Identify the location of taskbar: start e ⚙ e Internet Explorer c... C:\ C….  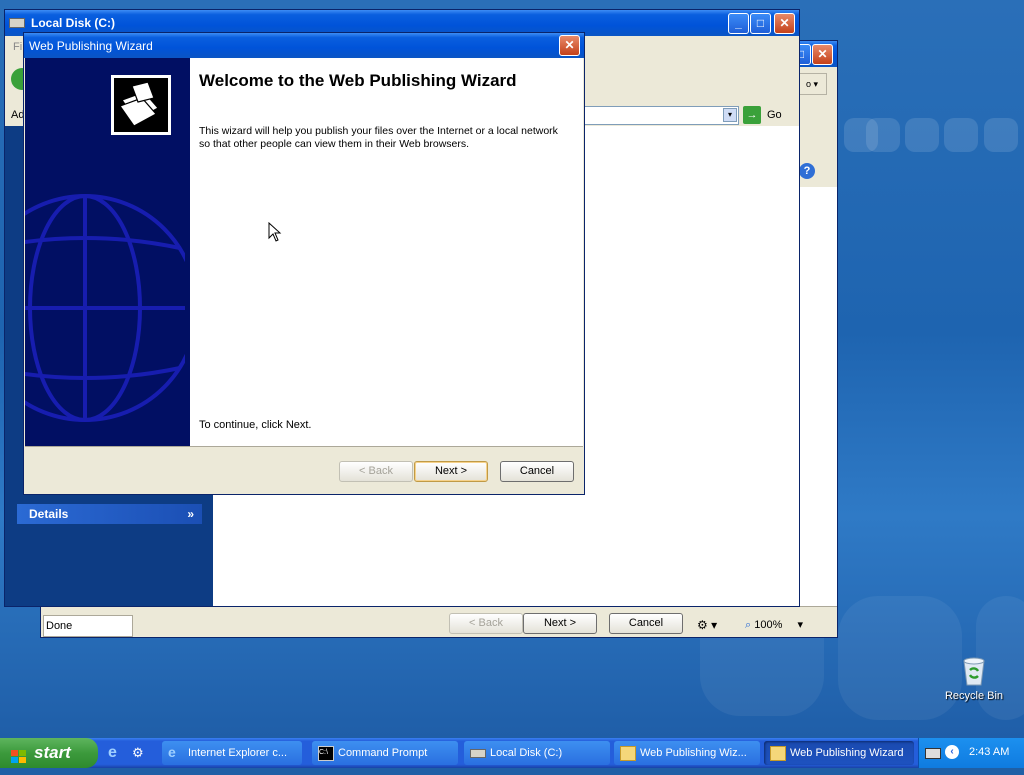
(512, 753).